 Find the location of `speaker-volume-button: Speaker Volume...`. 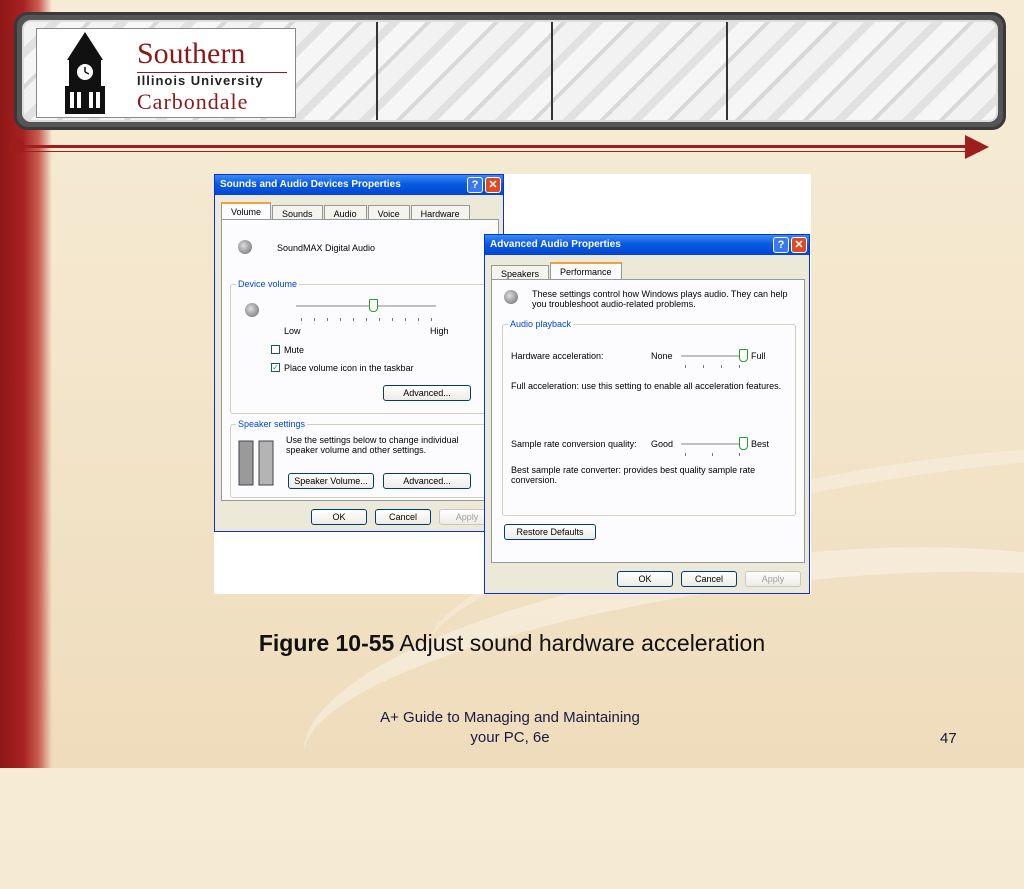

speaker-volume-button: Speaker Volume... is located at coordinates (331, 481).